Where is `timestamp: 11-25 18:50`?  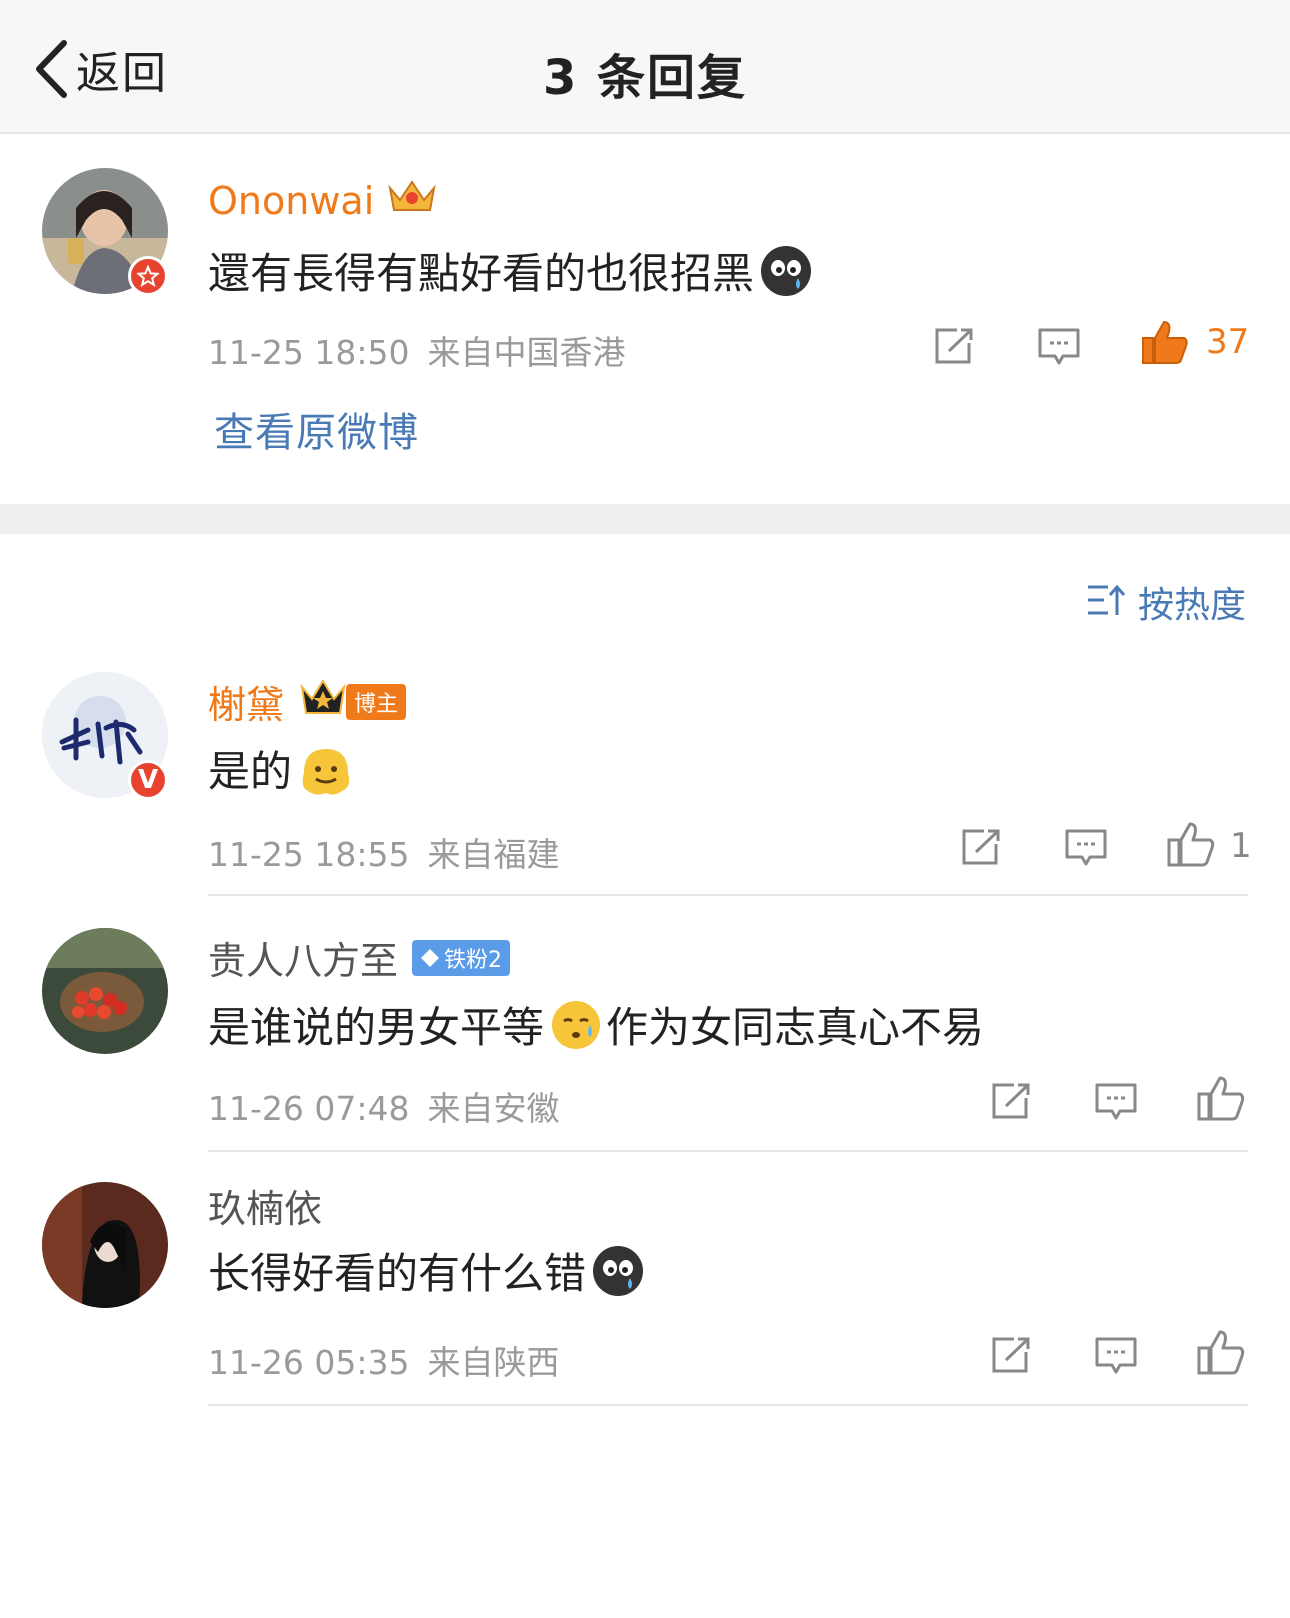 timestamp: 11-25 18:50 is located at coordinates (309, 352).